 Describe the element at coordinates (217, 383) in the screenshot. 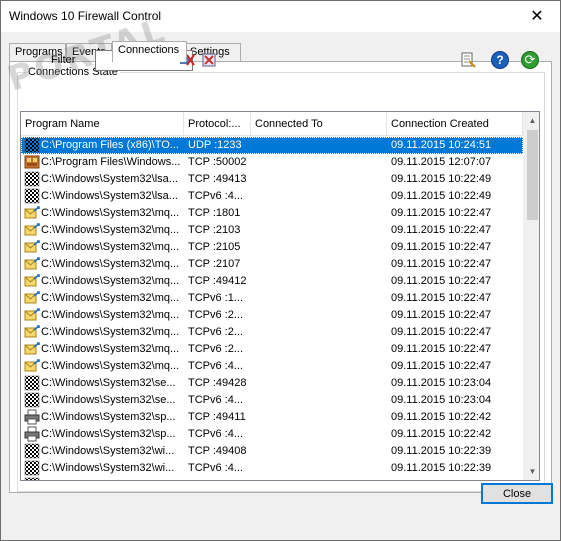

I see `protocol-cell: TCP :49428` at that location.